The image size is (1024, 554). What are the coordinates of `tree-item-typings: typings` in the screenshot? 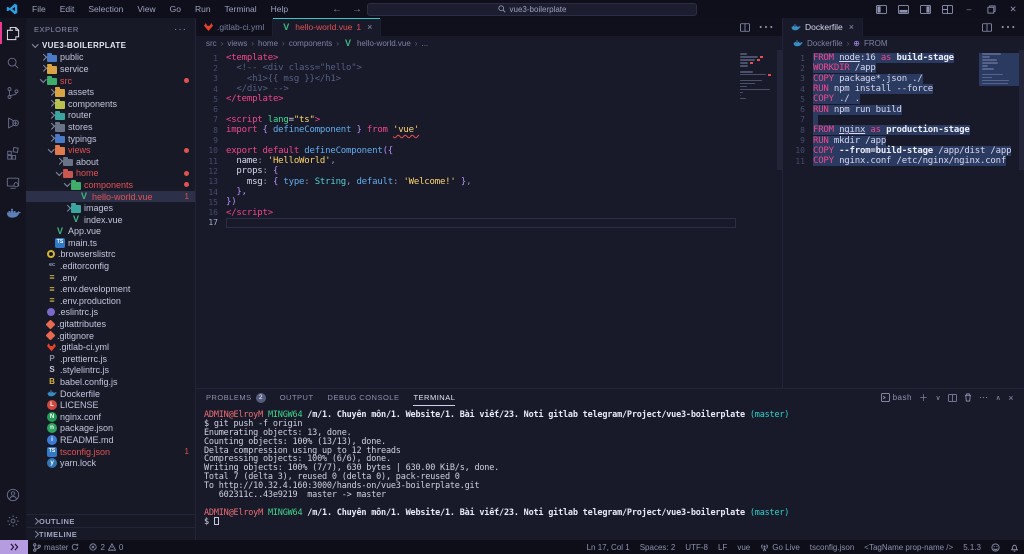 It's located at (110, 139).